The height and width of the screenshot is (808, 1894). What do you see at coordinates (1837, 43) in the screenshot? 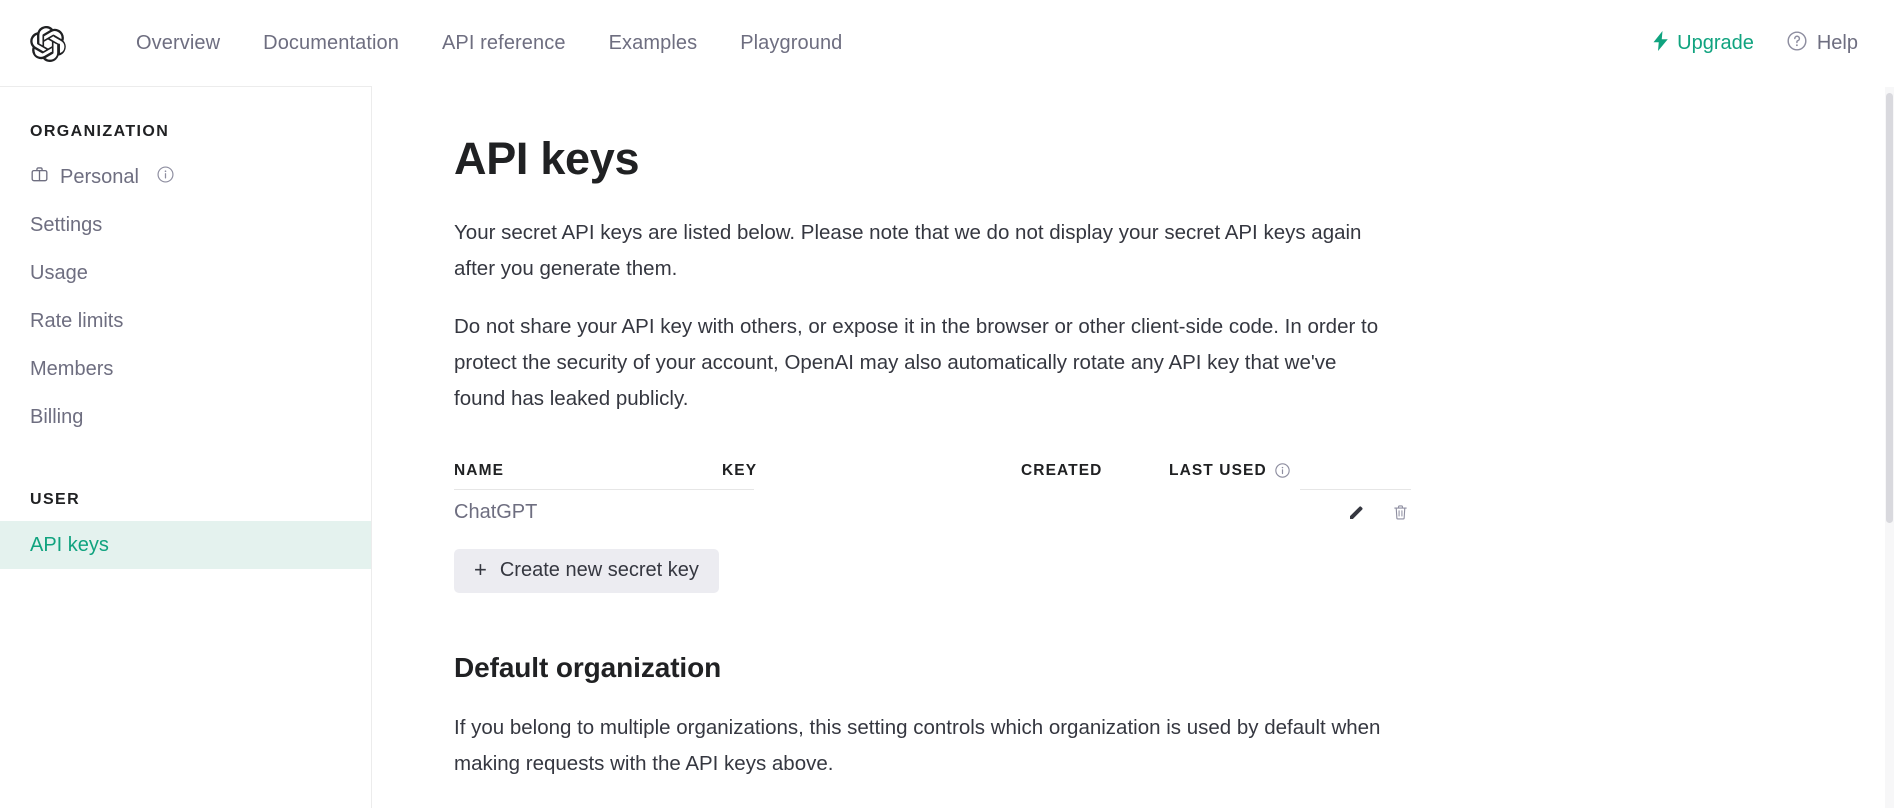
I see `help-label: Help` at bounding box center [1837, 43].